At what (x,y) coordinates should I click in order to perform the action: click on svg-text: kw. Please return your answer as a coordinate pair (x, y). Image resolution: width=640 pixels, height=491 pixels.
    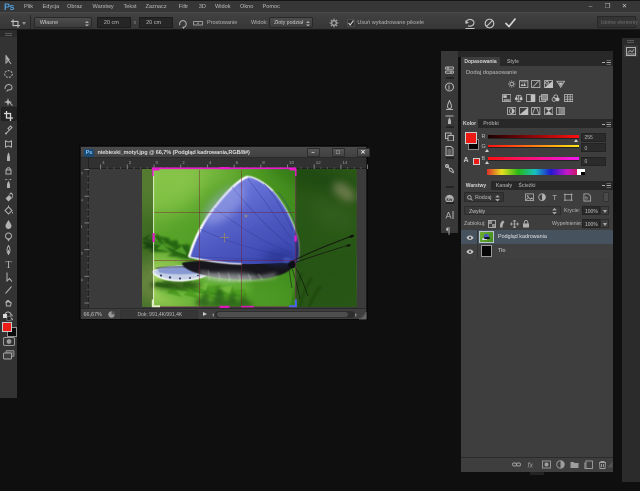
    Looking at the image, I should click on (449, 199).